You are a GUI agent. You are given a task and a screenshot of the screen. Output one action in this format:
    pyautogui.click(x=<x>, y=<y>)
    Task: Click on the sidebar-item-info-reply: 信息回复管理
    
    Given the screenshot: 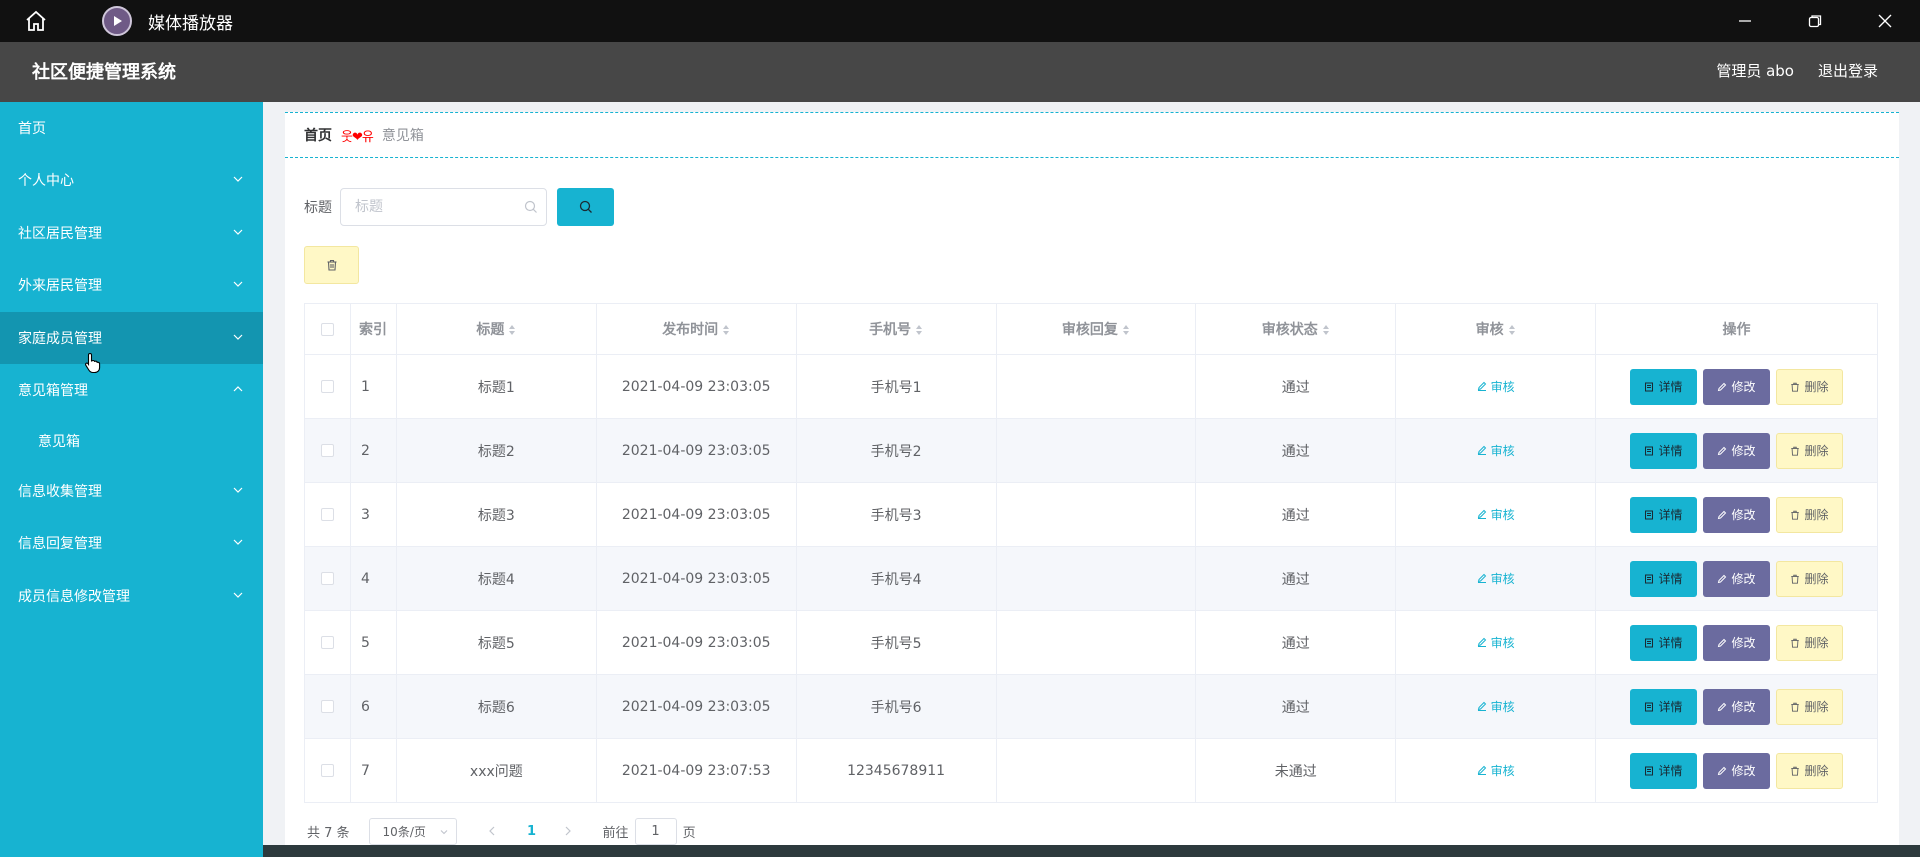 What is the action you would take?
    pyautogui.click(x=131, y=543)
    